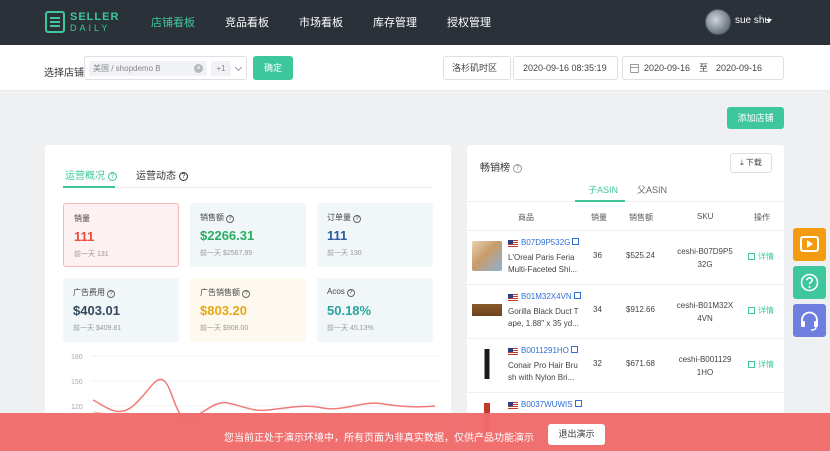 The width and height of the screenshot is (830, 451). Describe the element at coordinates (705, 312) in the screenshot. I see `sku-value: ceshi-B01M32X 4VN` at that location.